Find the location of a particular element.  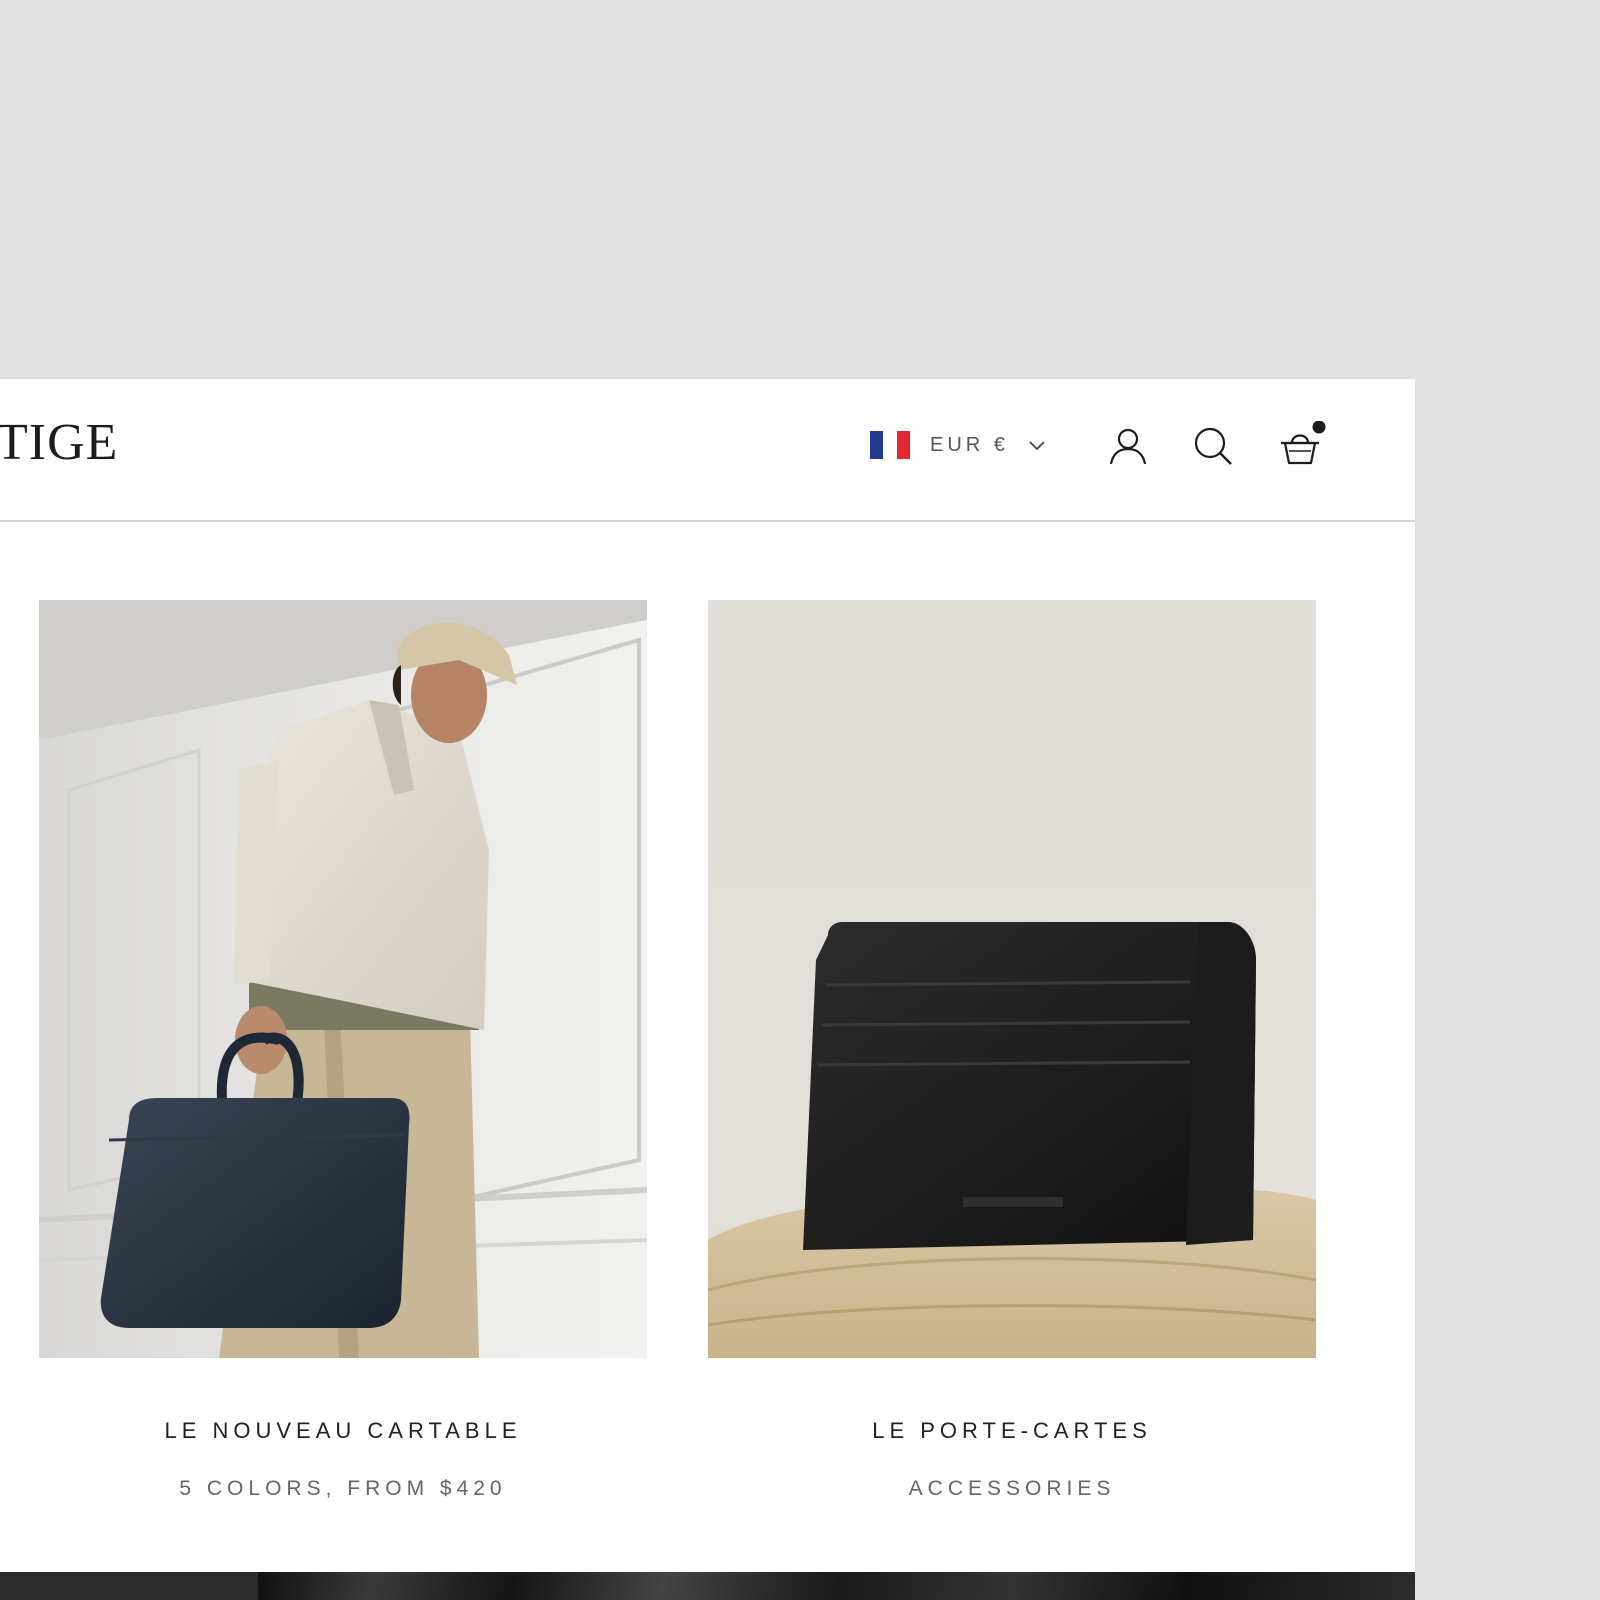

search-icon is located at coordinates (1213, 446).